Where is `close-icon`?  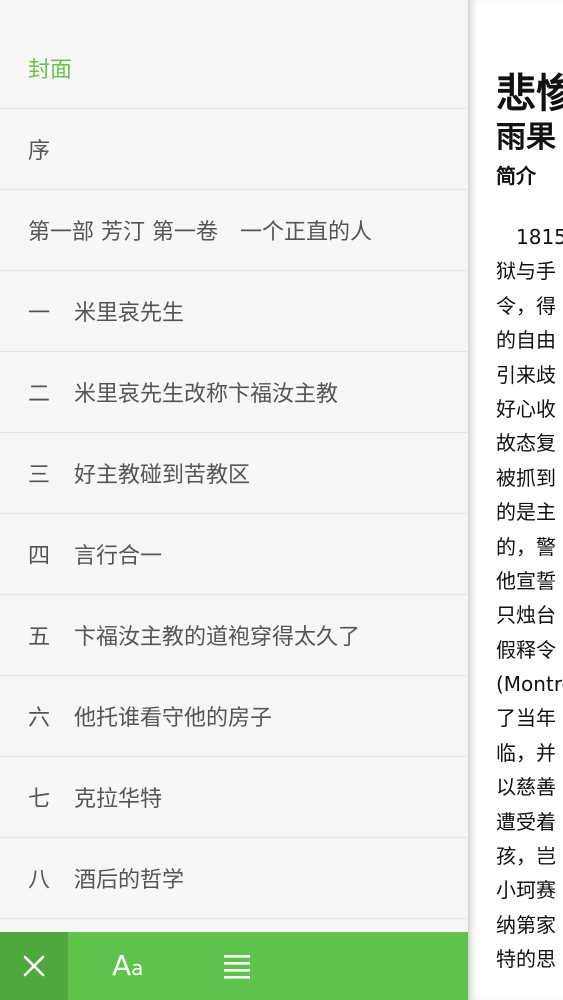
close-icon is located at coordinates (34, 966).